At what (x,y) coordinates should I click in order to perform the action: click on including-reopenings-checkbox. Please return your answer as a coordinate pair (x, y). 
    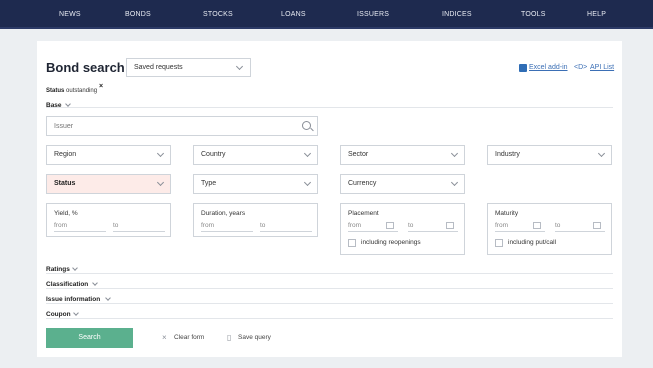
    Looking at the image, I should click on (352, 243).